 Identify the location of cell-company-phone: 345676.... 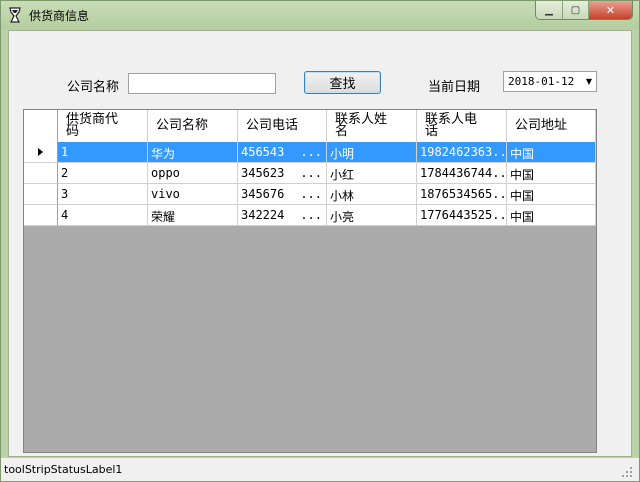
(282, 194).